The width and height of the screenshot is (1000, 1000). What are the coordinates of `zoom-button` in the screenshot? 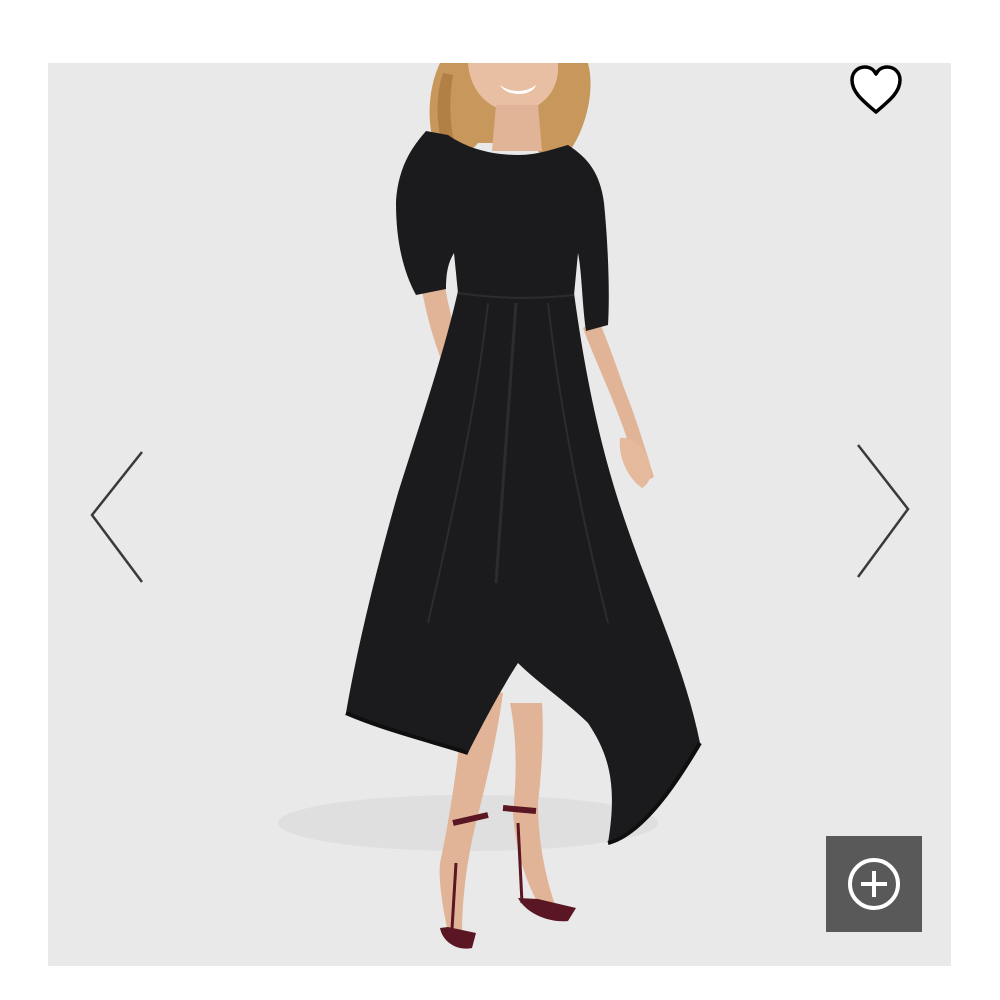 It's located at (874, 884).